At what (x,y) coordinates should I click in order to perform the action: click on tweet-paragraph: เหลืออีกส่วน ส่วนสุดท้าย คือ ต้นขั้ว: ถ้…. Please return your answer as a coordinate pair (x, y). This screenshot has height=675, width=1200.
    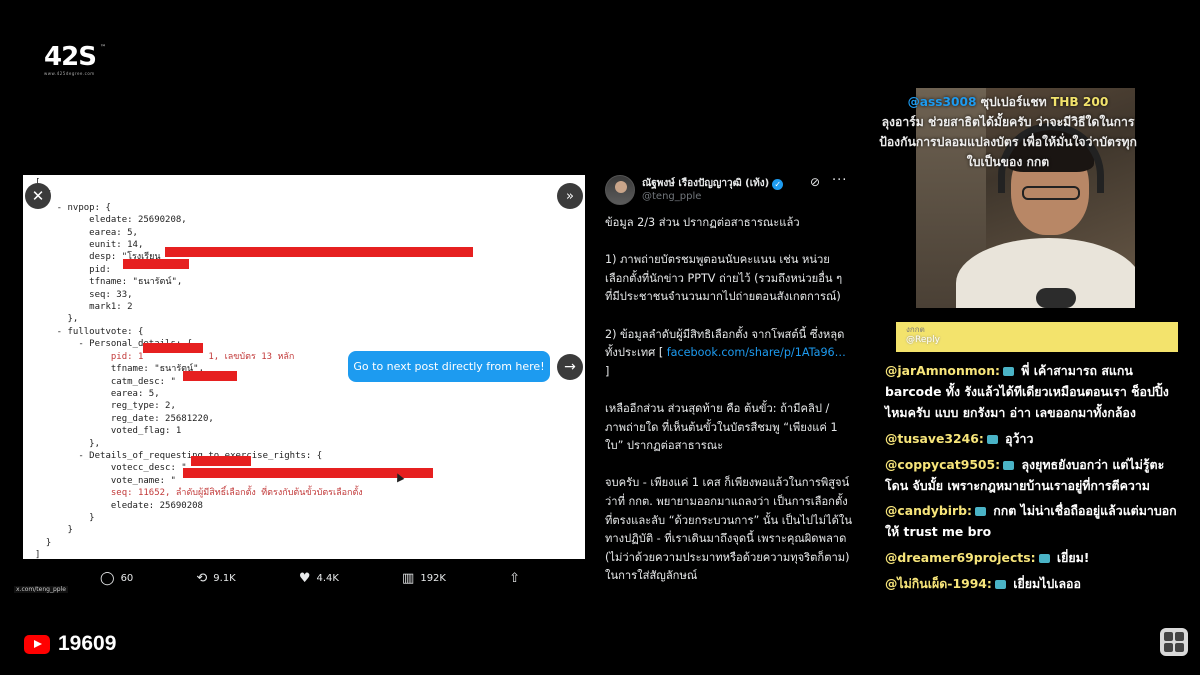
    Looking at the image, I should click on (721, 427).